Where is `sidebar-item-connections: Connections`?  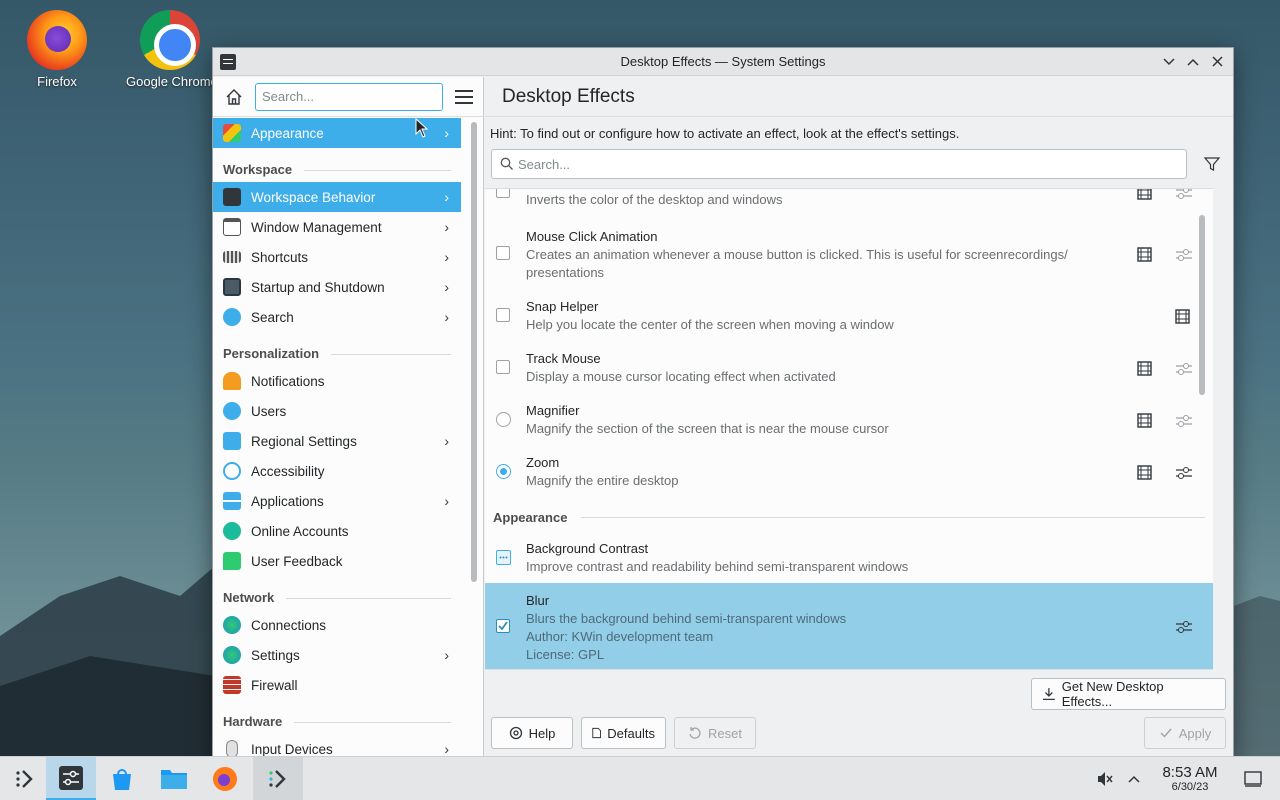 sidebar-item-connections: Connections is located at coordinates (337, 625).